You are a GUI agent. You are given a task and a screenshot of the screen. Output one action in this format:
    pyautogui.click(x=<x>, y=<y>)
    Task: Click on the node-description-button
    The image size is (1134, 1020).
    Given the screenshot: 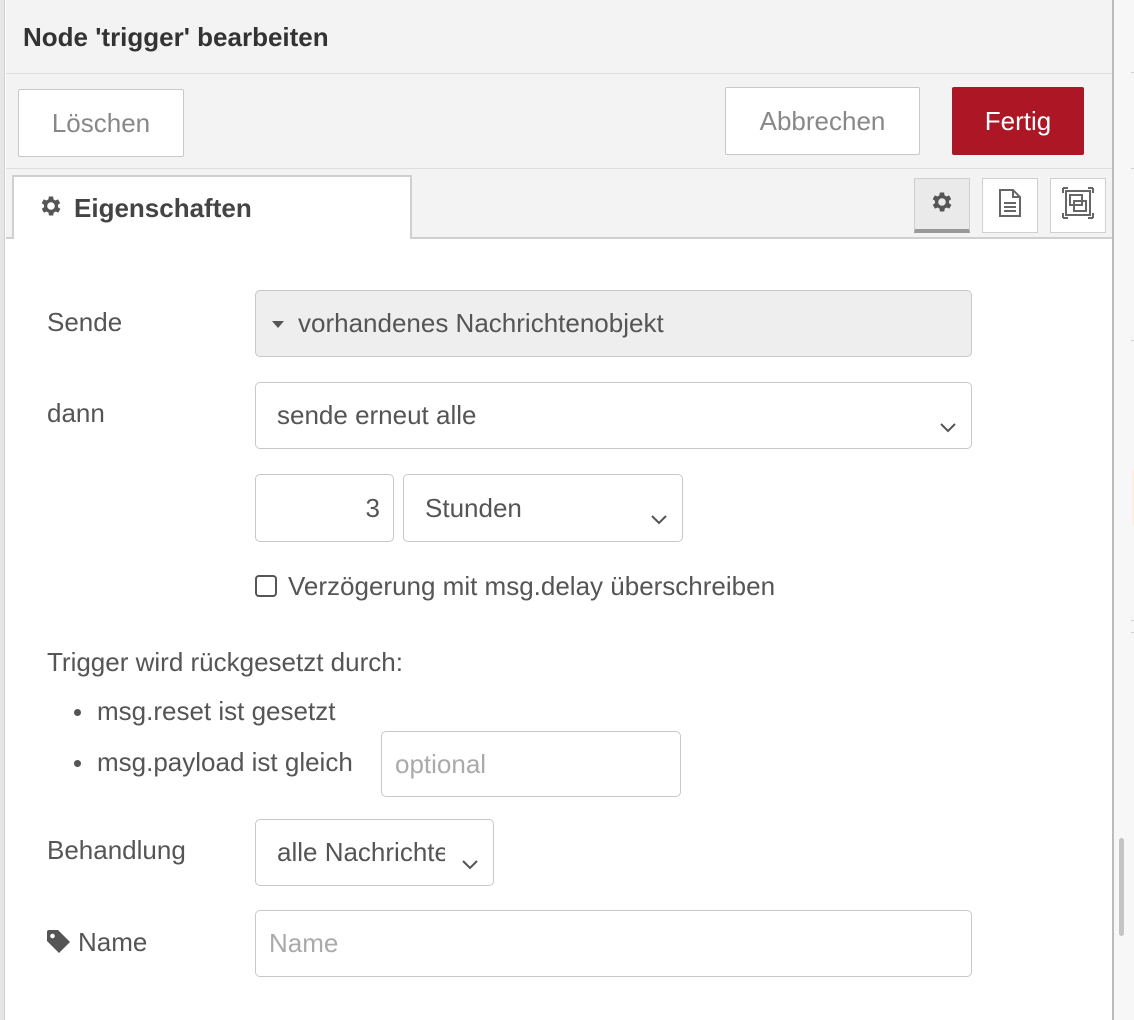 What is the action you would take?
    pyautogui.click(x=1010, y=205)
    